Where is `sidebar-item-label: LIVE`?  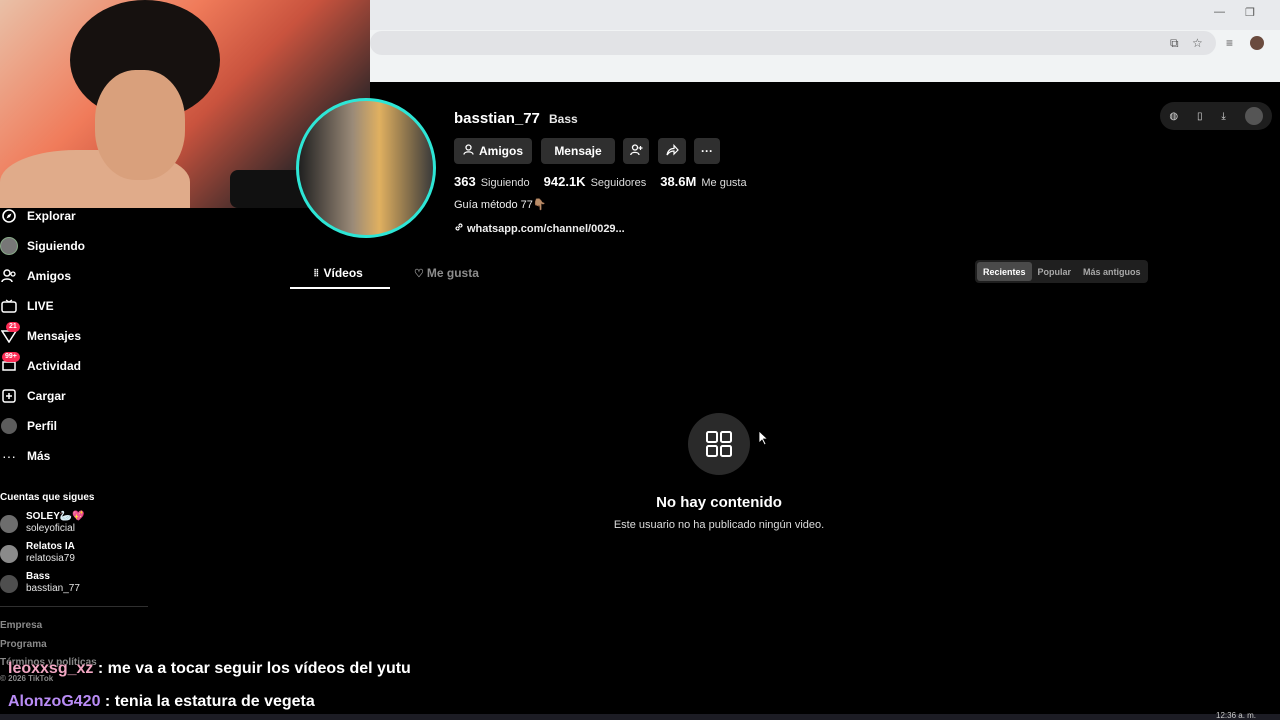 sidebar-item-label: LIVE is located at coordinates (40, 306).